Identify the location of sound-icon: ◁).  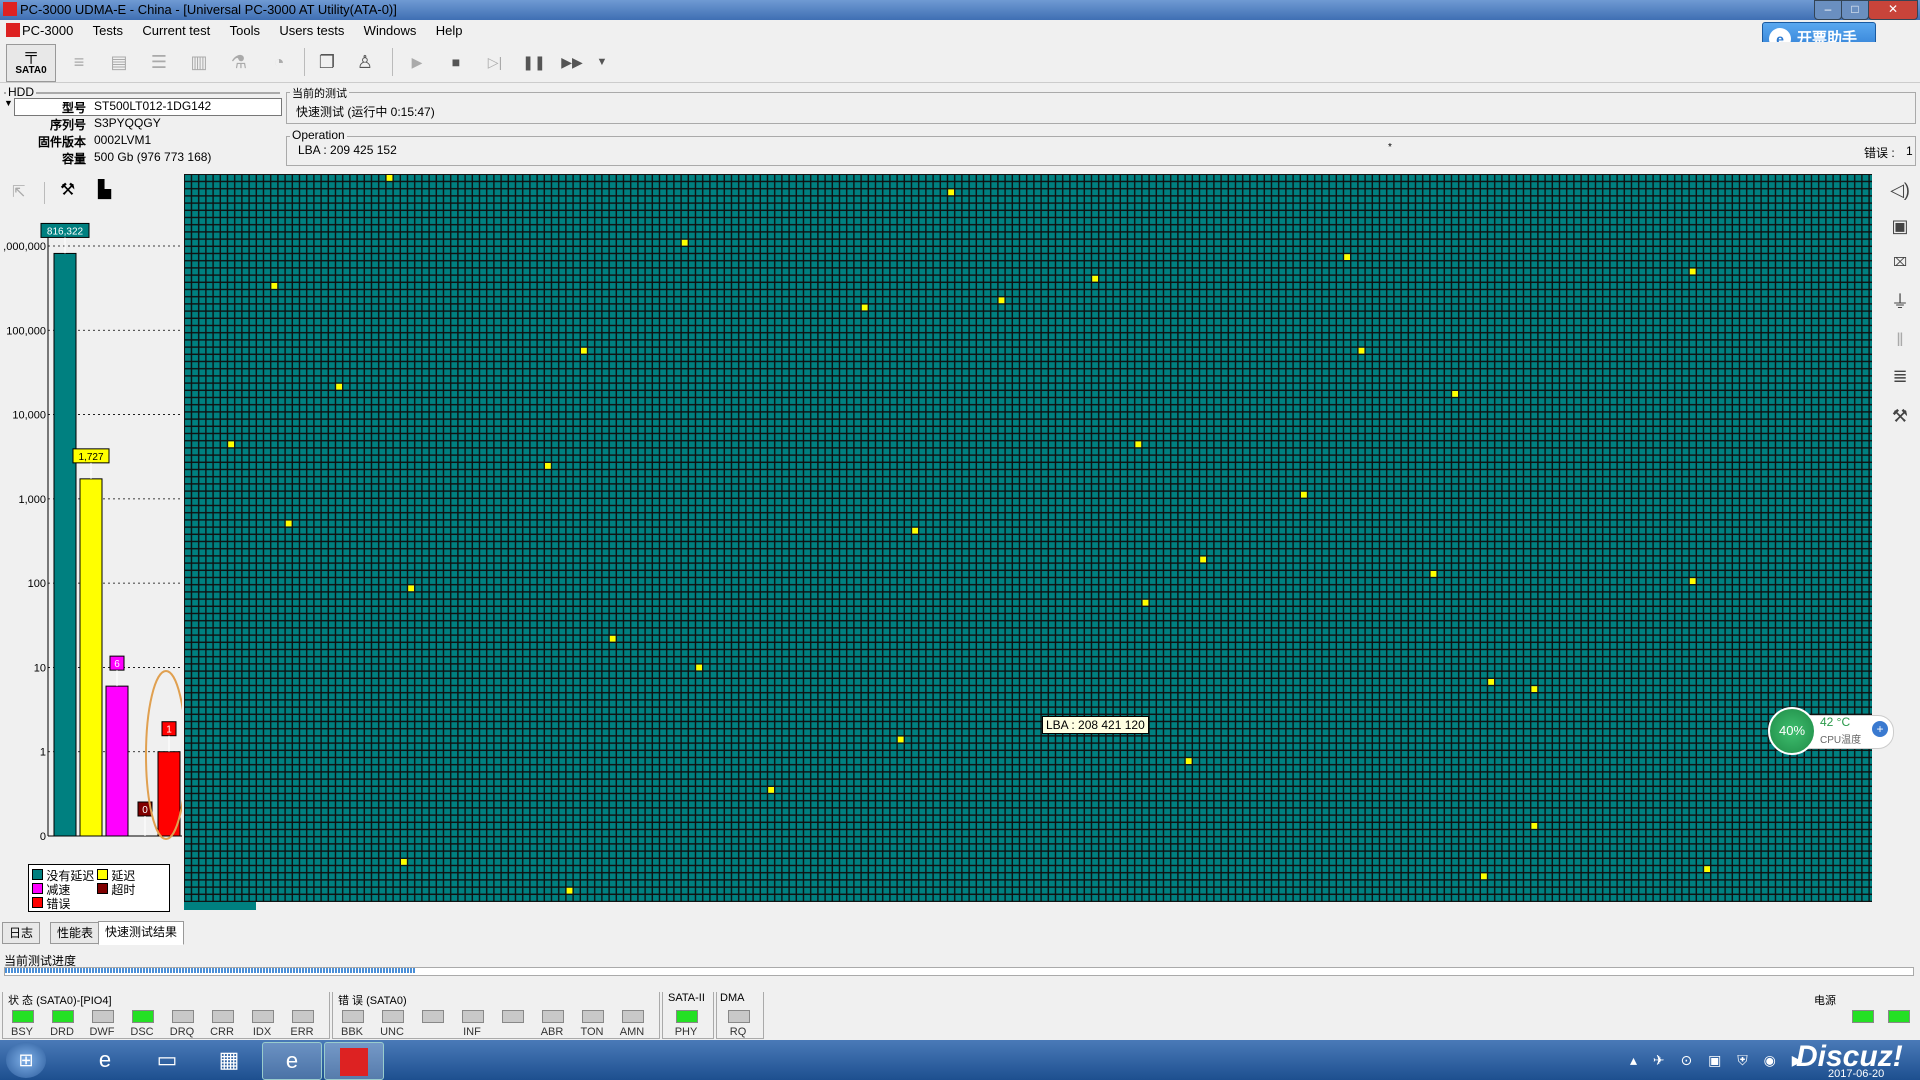
(1900, 190).